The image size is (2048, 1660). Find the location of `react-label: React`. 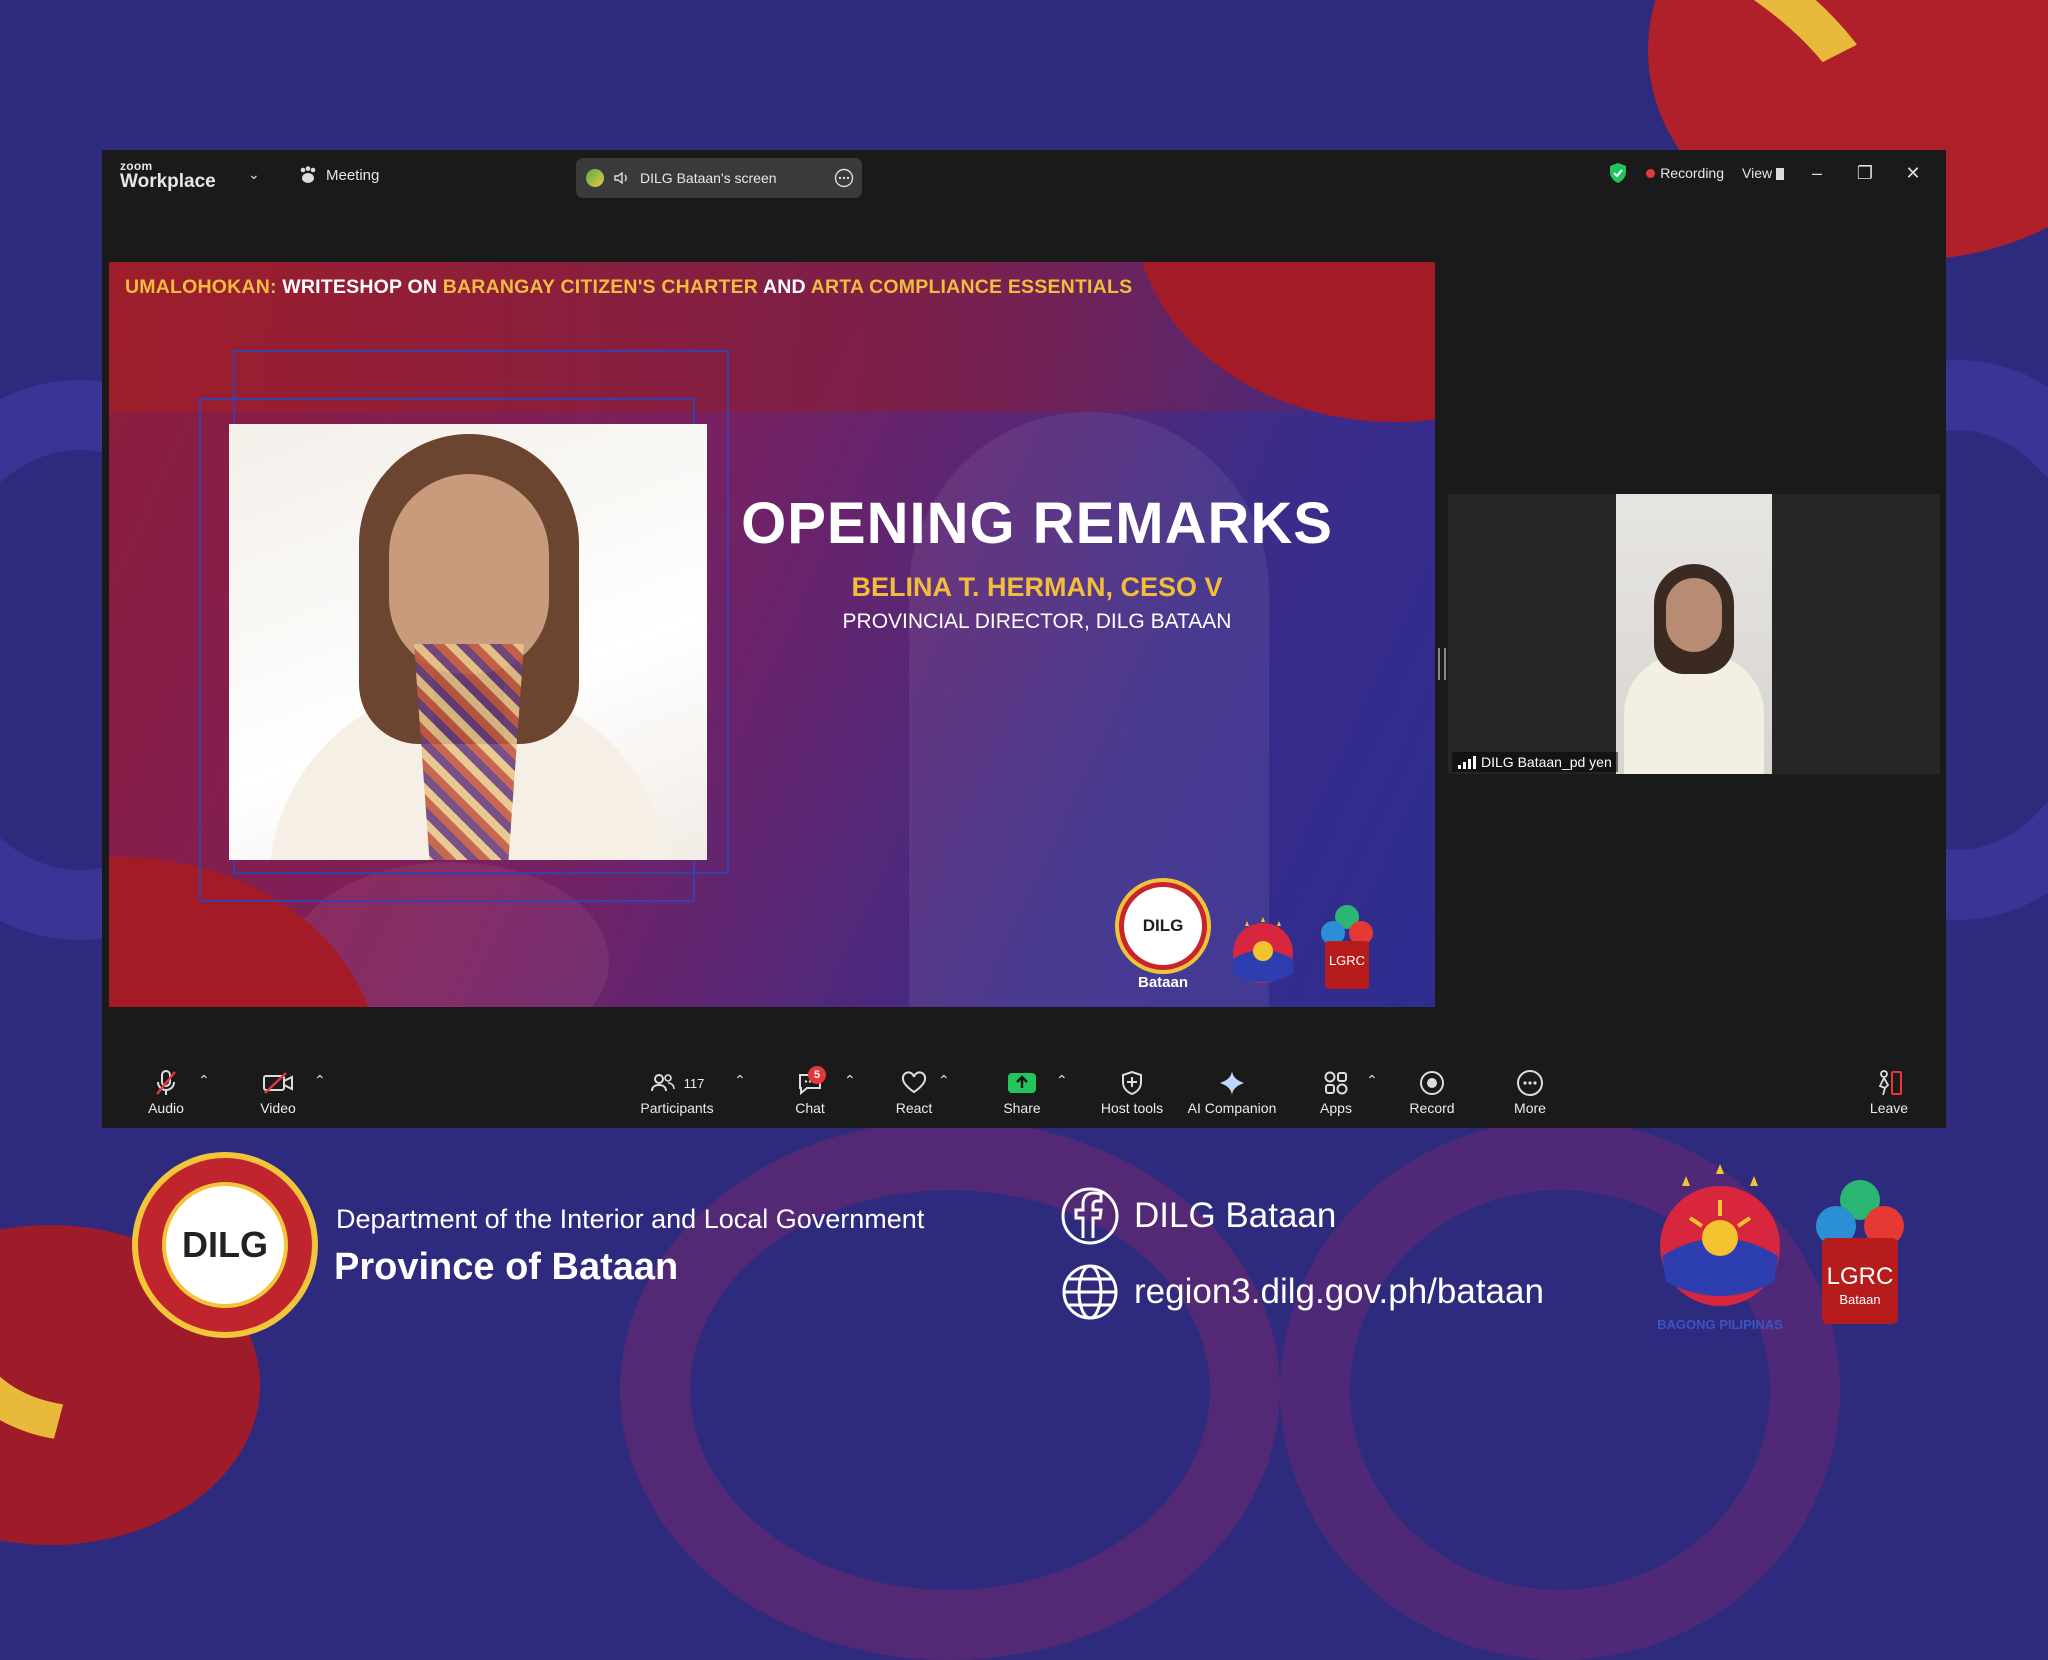

react-label: React is located at coordinates (914, 1108).